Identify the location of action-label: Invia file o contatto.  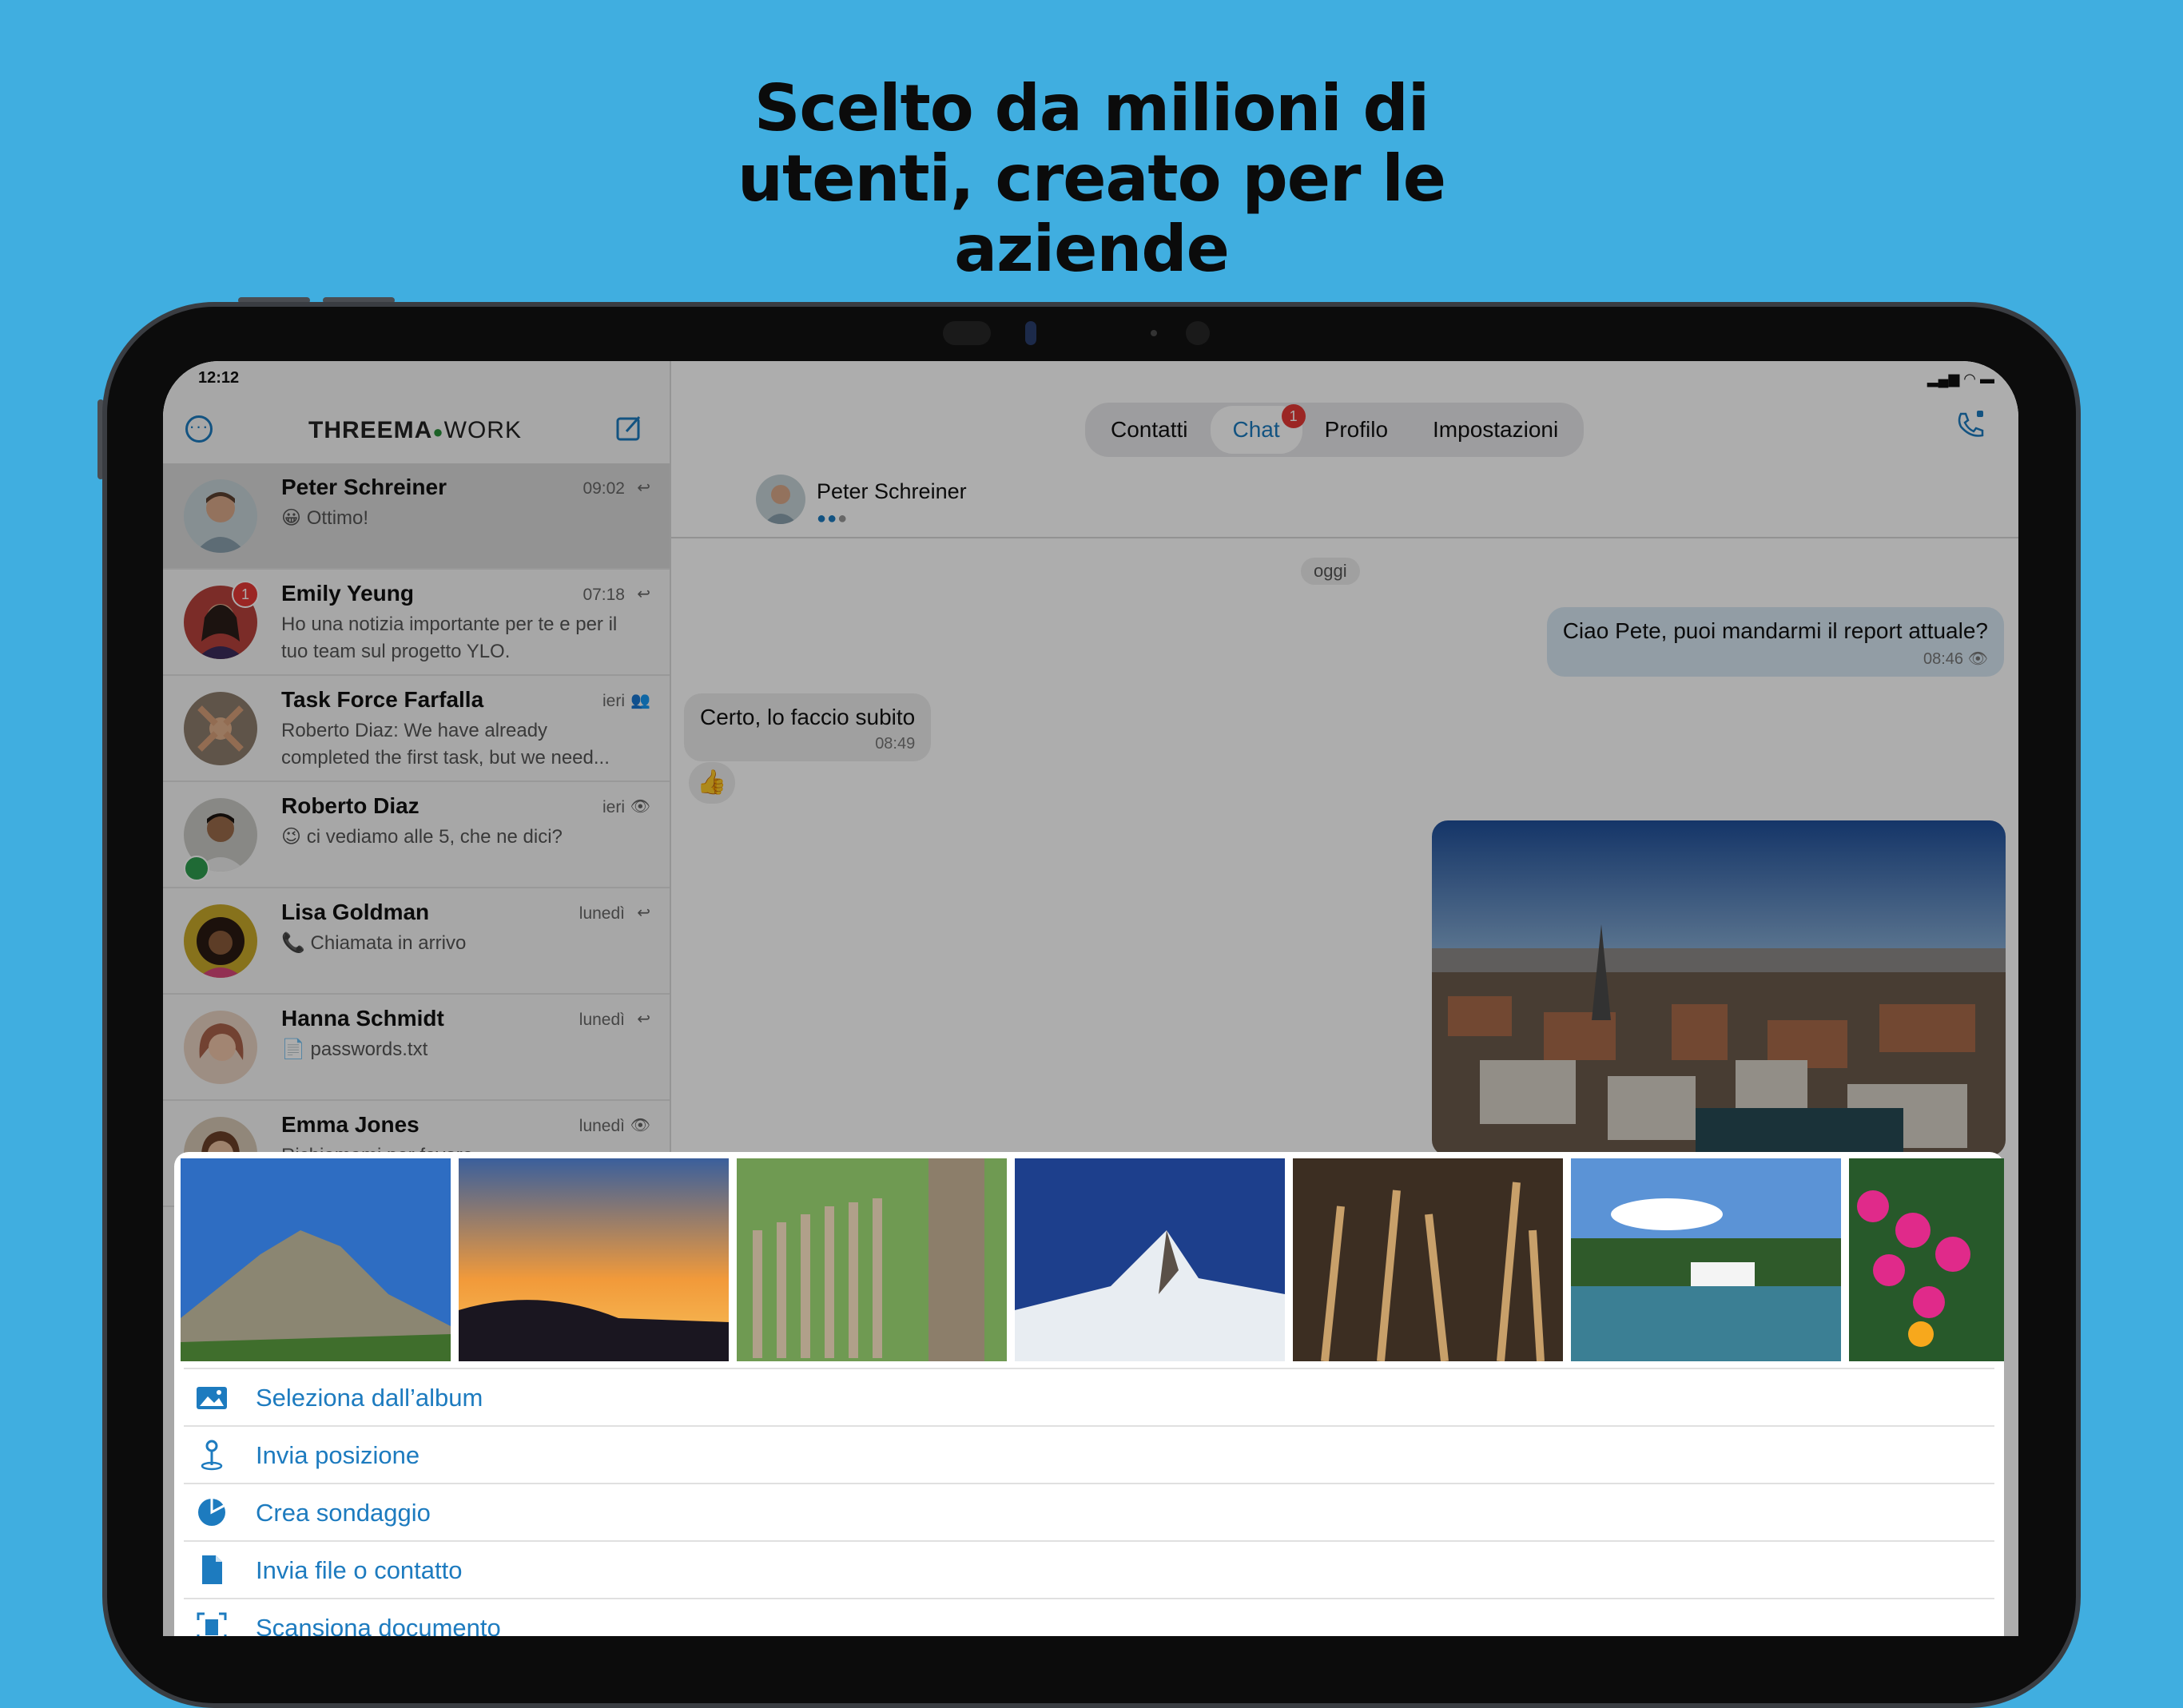
(359, 1570).